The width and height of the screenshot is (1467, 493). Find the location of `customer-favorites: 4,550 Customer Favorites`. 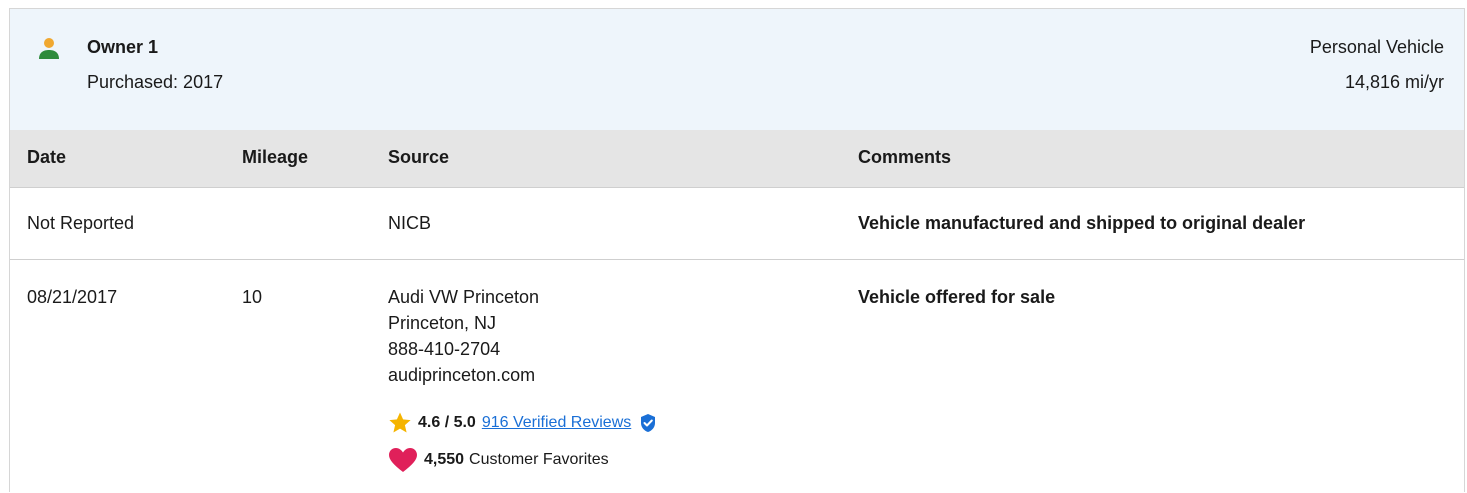

customer-favorites: 4,550 Customer Favorites is located at coordinates (498, 460).